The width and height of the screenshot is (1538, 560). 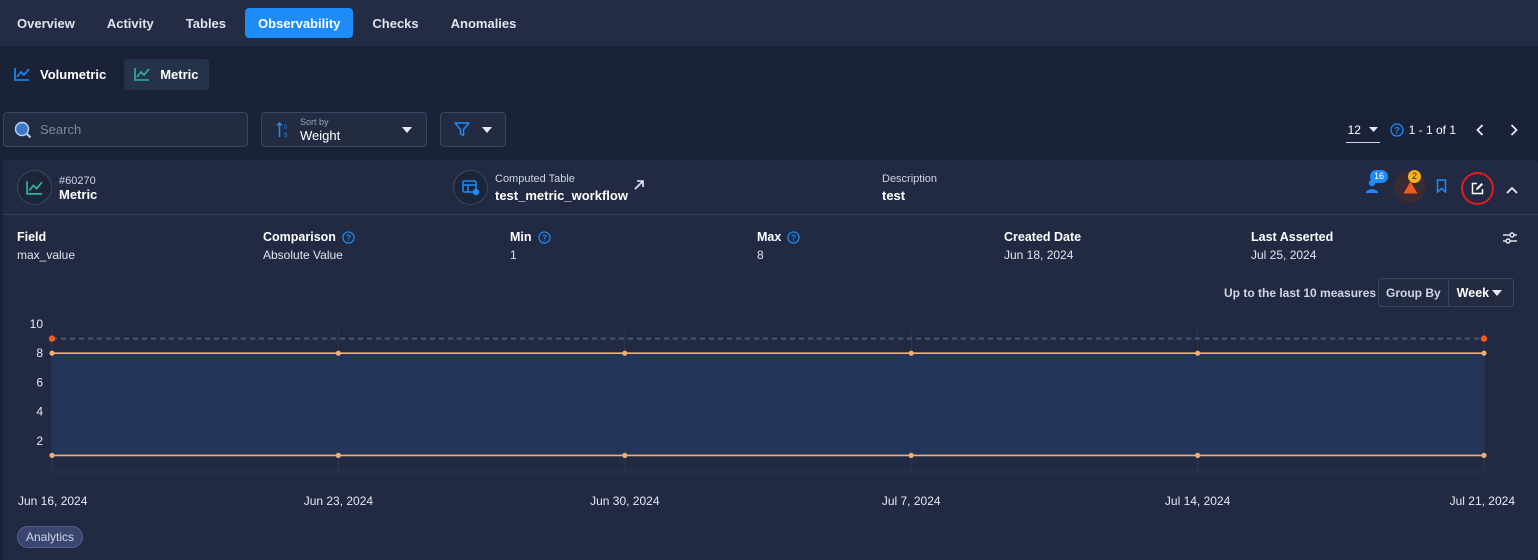 What do you see at coordinates (339, 501) in the screenshot?
I see `x-tick-label: Jun 23, 2024` at bounding box center [339, 501].